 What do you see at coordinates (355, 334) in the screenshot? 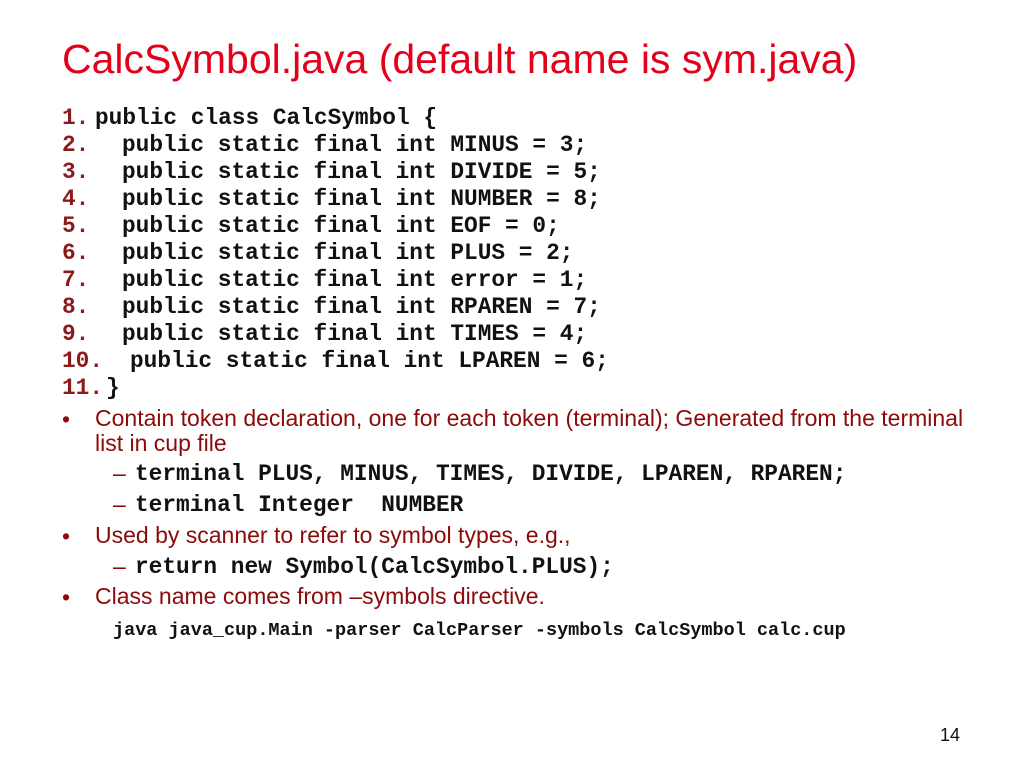
I see `code-line: public static final int TIMES = 4;` at bounding box center [355, 334].